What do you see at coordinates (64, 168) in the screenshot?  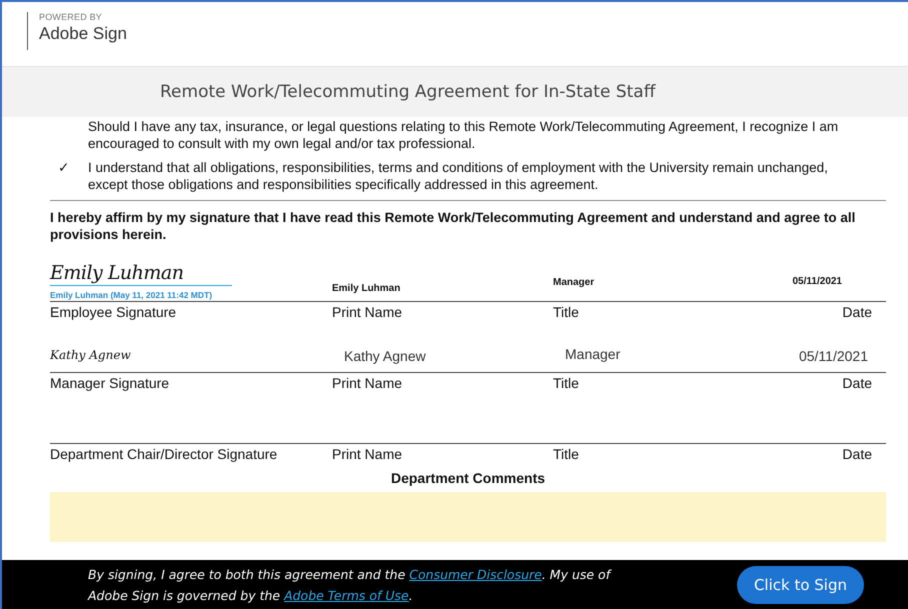 I see `check-mark: ✓` at bounding box center [64, 168].